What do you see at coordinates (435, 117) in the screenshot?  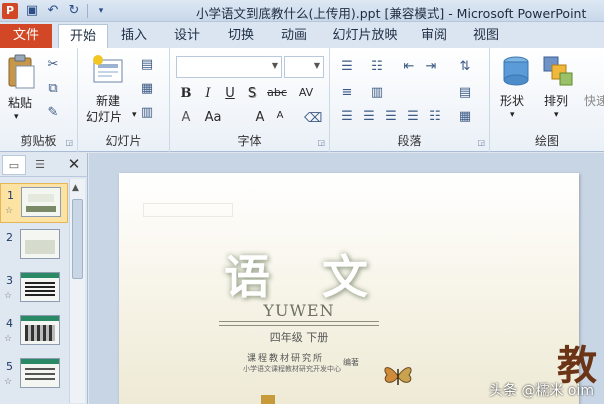 I see `distributed-icon: ☷` at bounding box center [435, 117].